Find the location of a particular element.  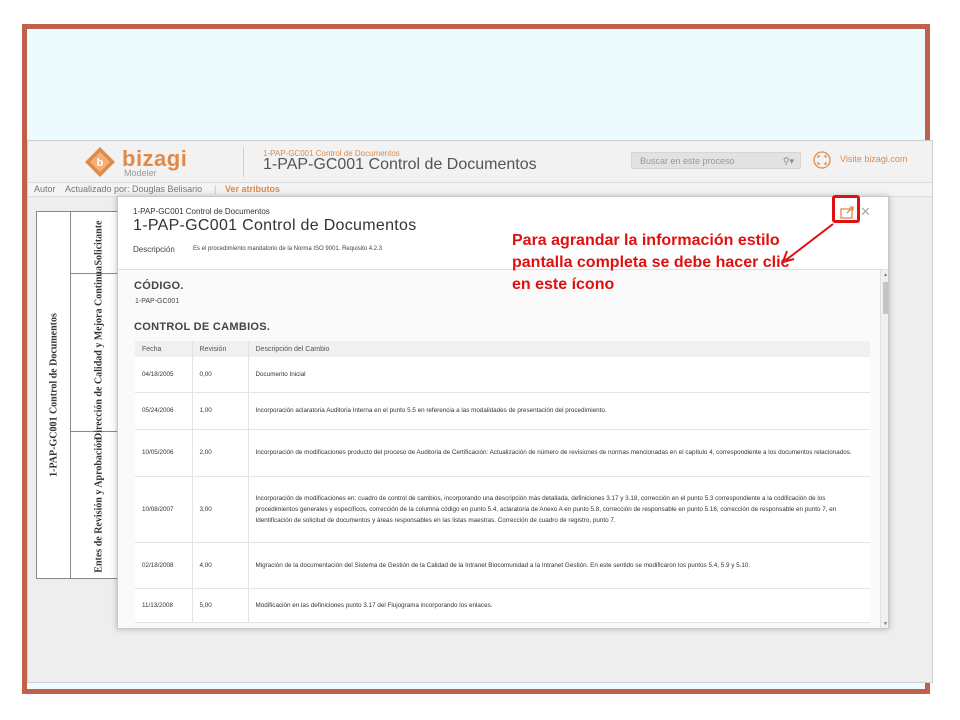

cell-revision: 0,00 is located at coordinates (220, 375).